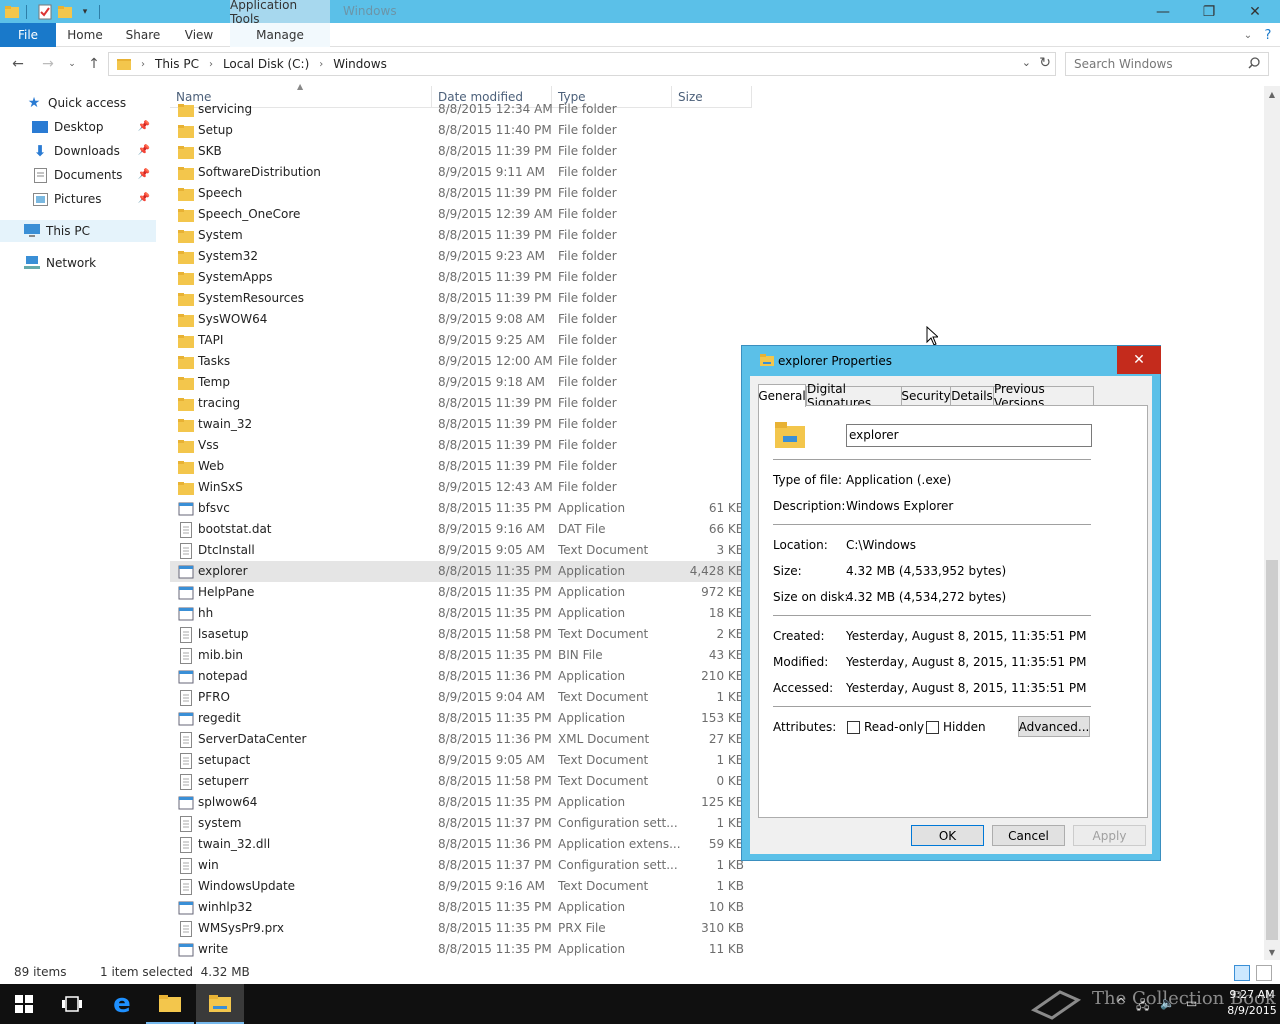 This screenshot has height=1024, width=1280. I want to click on help-button: ?, so click(1268, 35).